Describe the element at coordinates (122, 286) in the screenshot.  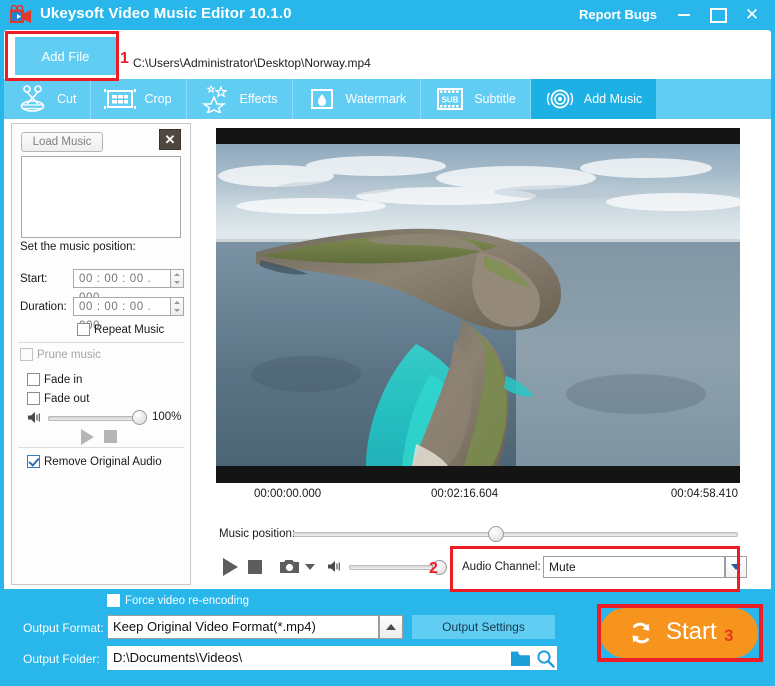
I see `start-time-input: 00 : 00 : 00 . 000` at that location.